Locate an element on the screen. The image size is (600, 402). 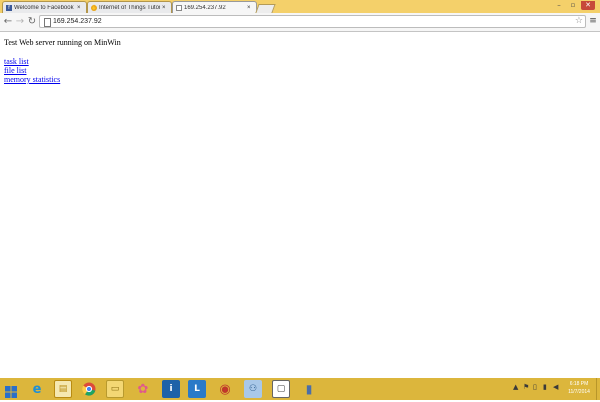
close-window-button: ✕ is located at coordinates (588, 5).